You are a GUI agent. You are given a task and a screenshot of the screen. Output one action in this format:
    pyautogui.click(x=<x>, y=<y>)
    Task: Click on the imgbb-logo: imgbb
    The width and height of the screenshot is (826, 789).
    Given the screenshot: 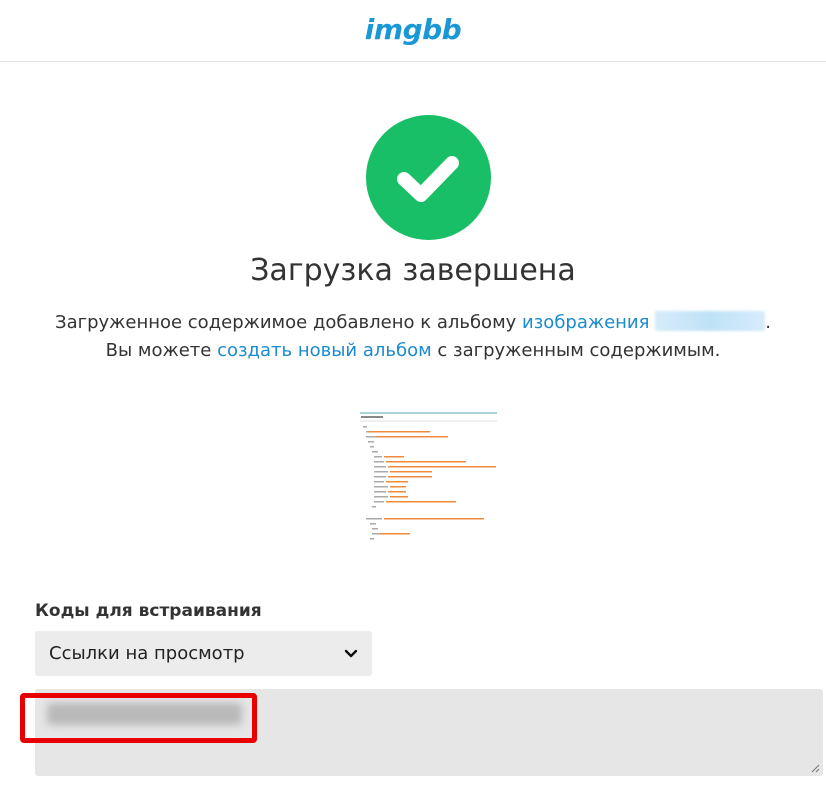 What is the action you would take?
    pyautogui.click(x=413, y=29)
    